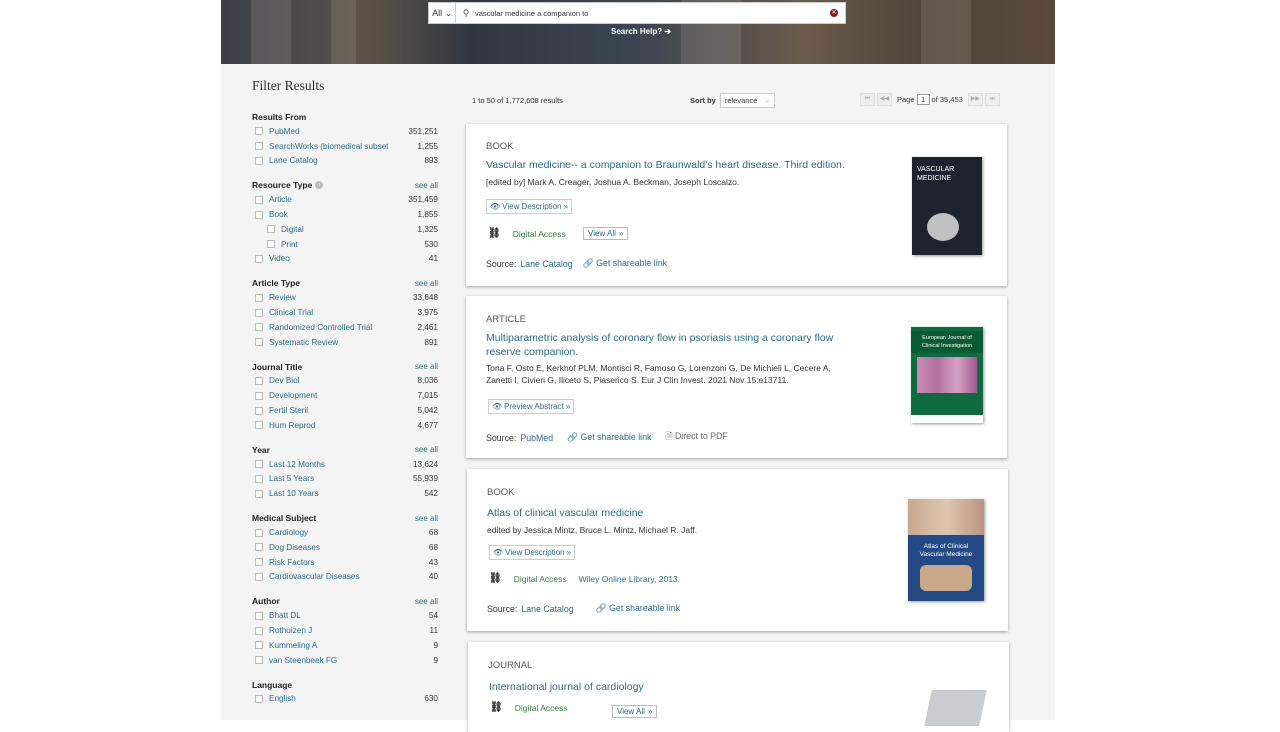  Describe the element at coordinates (328, 630) in the screenshot. I see `facet-item-label: Rothuizen J` at that location.